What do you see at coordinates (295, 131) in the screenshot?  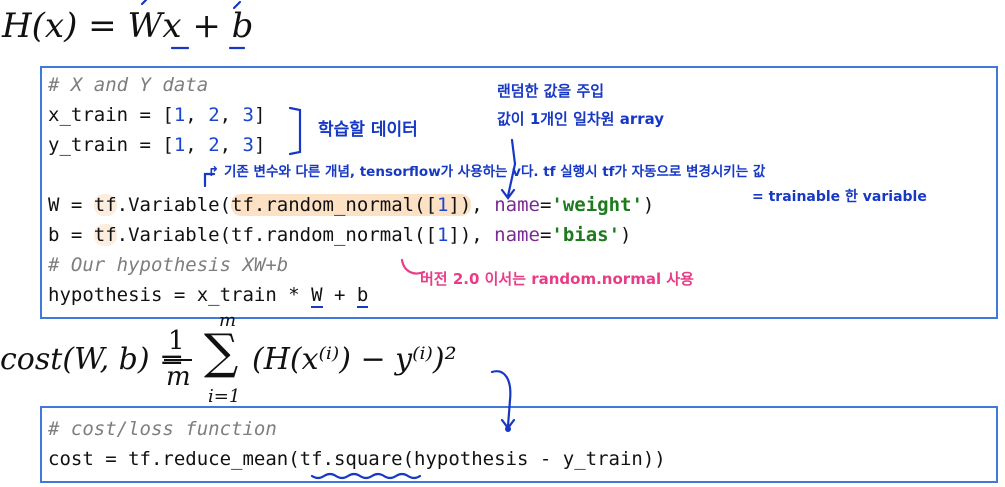 I see `bracket-training-data` at bounding box center [295, 131].